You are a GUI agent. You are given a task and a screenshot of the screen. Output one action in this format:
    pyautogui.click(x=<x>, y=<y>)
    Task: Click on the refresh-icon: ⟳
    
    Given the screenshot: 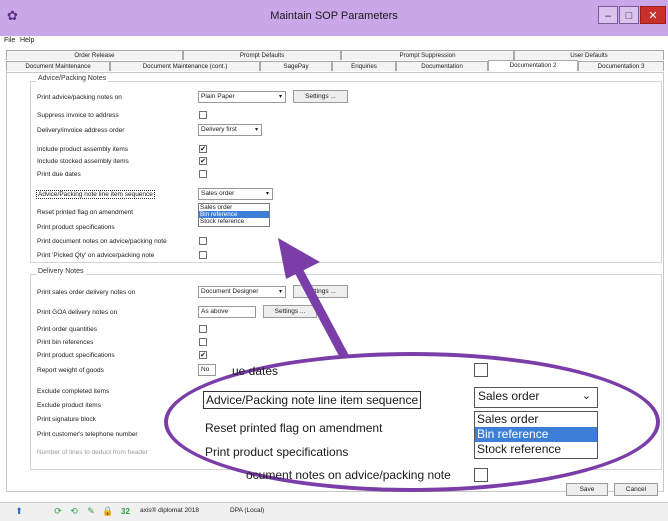 What is the action you would take?
    pyautogui.click(x=58, y=511)
    